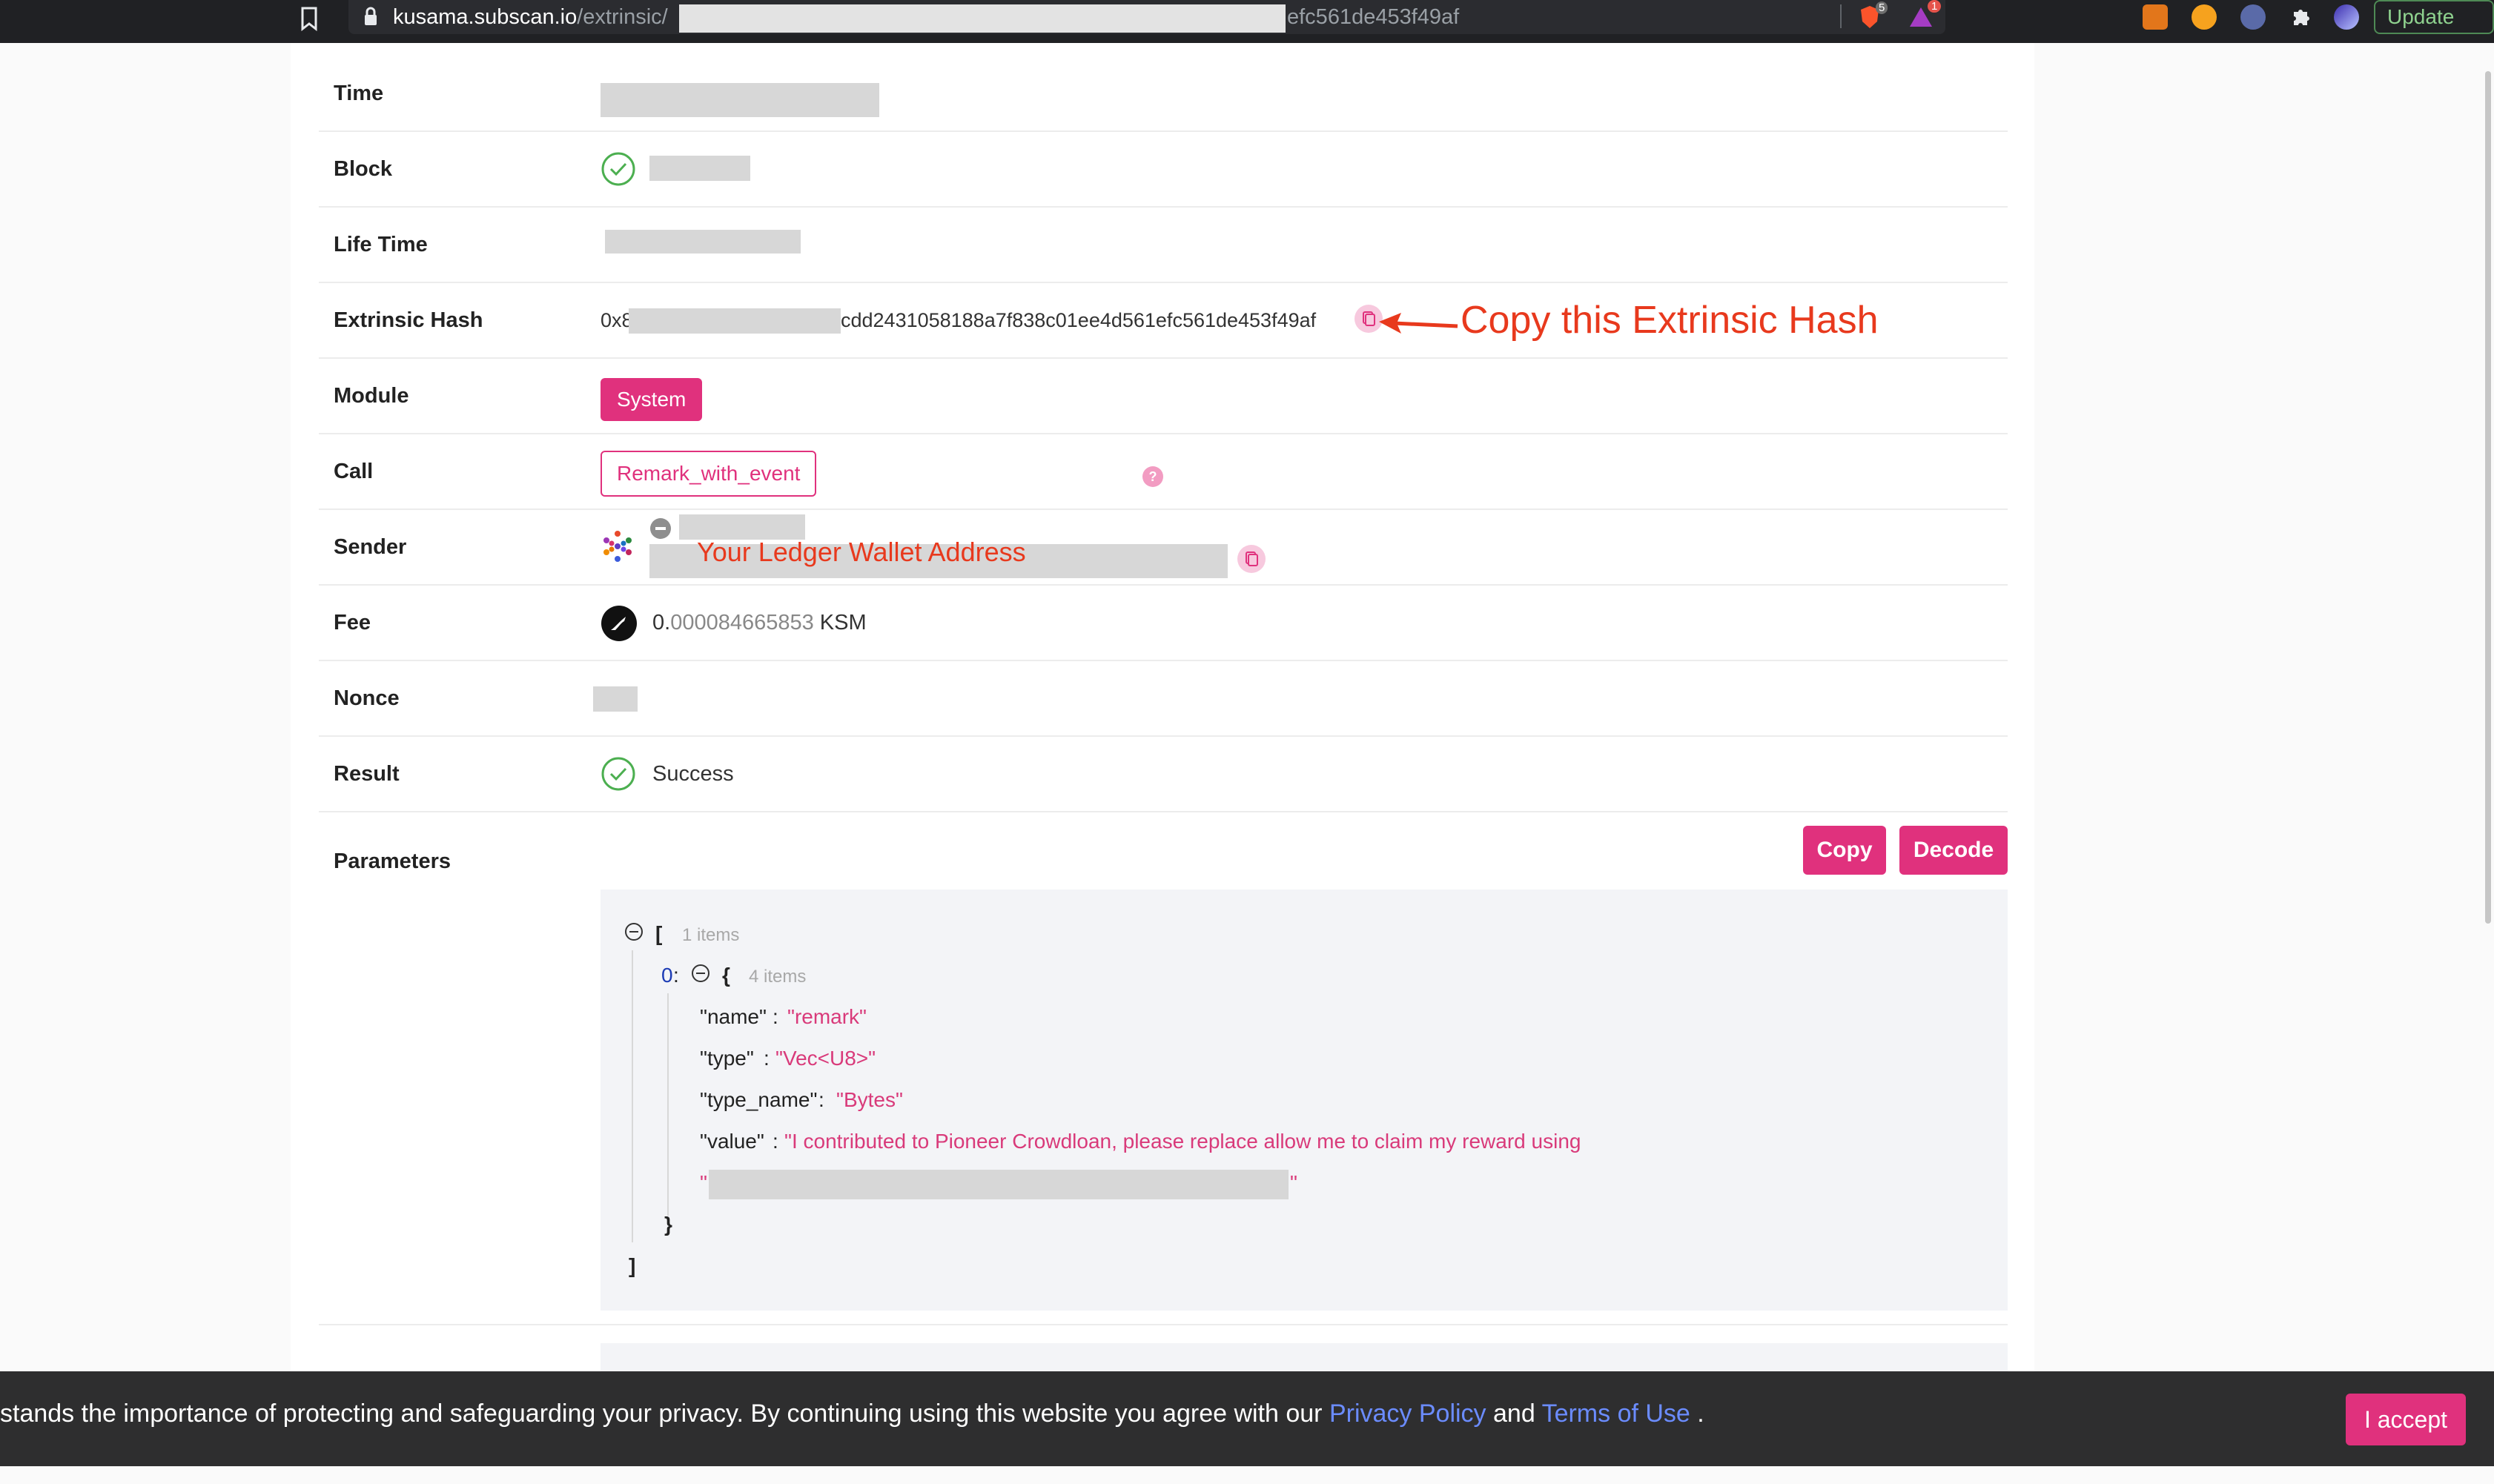 This screenshot has width=2494, height=1484. Describe the element at coordinates (408, 320) in the screenshot. I see `hash-label: Extrinsic Hash` at that location.